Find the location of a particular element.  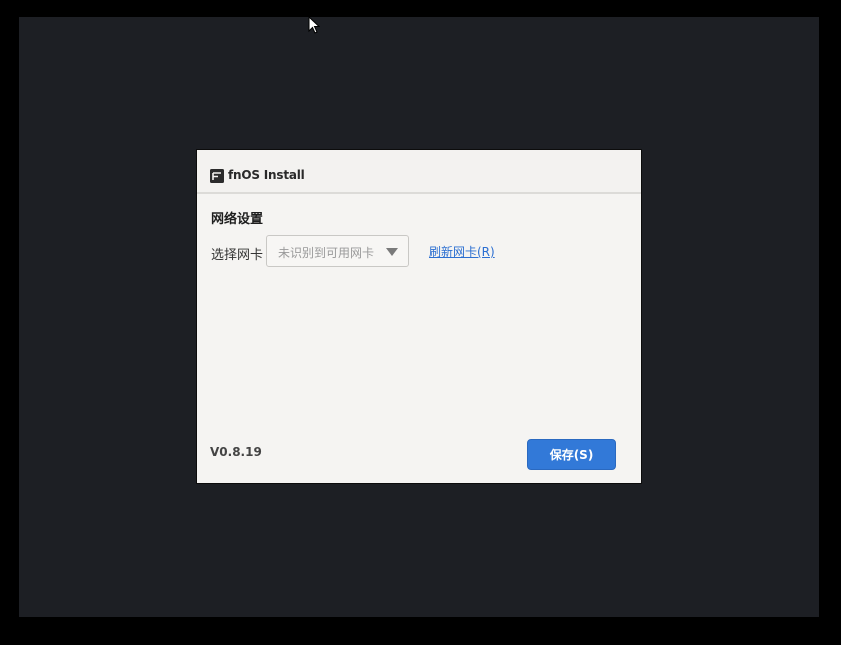

mouse-pointer-icon is located at coordinates (314, 25).